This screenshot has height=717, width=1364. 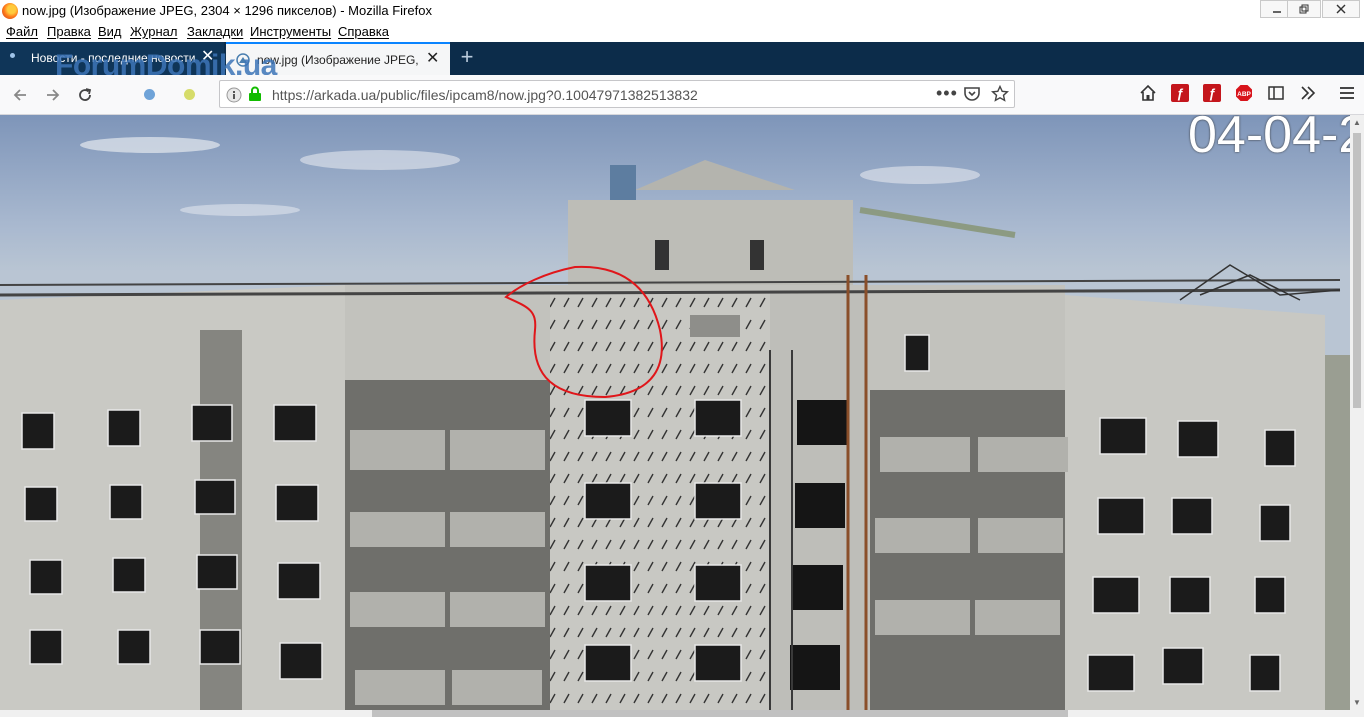 I want to click on vertical-scrollbar: ▲ ▼, so click(x=1357, y=412).